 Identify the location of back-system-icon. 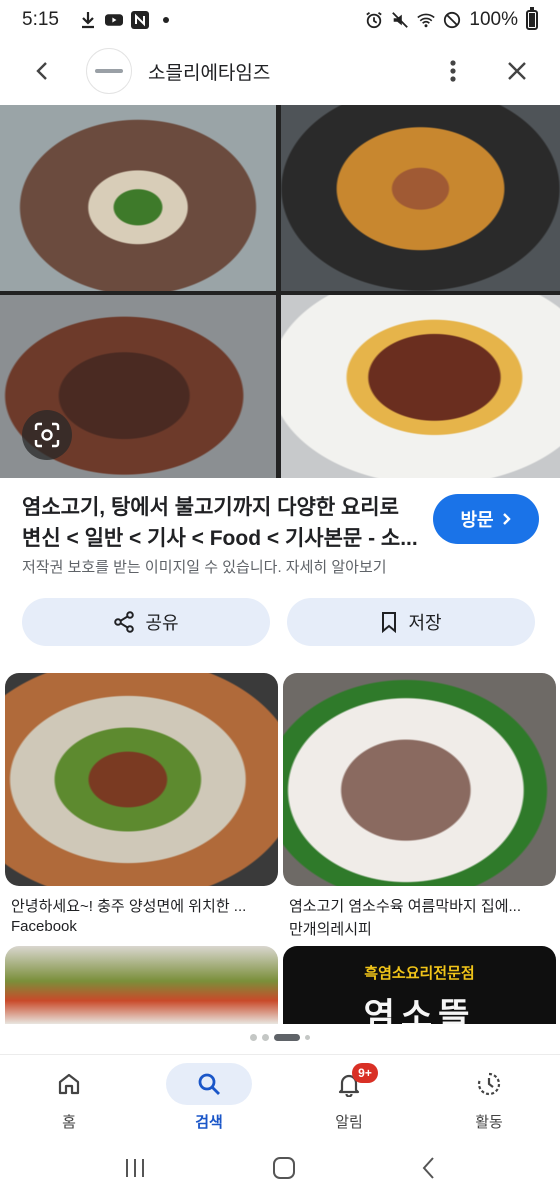
(428, 1167).